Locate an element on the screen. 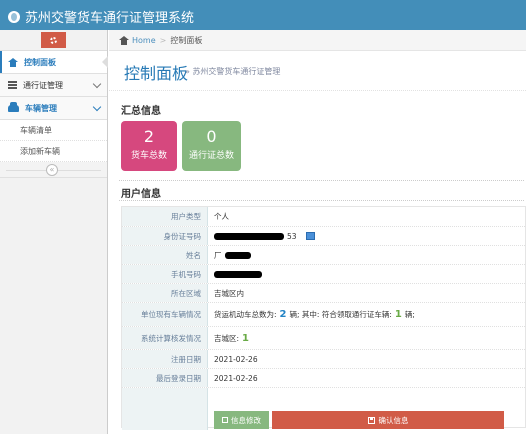  sidebar-item-permits: 通行证管理 is located at coordinates (53, 85).